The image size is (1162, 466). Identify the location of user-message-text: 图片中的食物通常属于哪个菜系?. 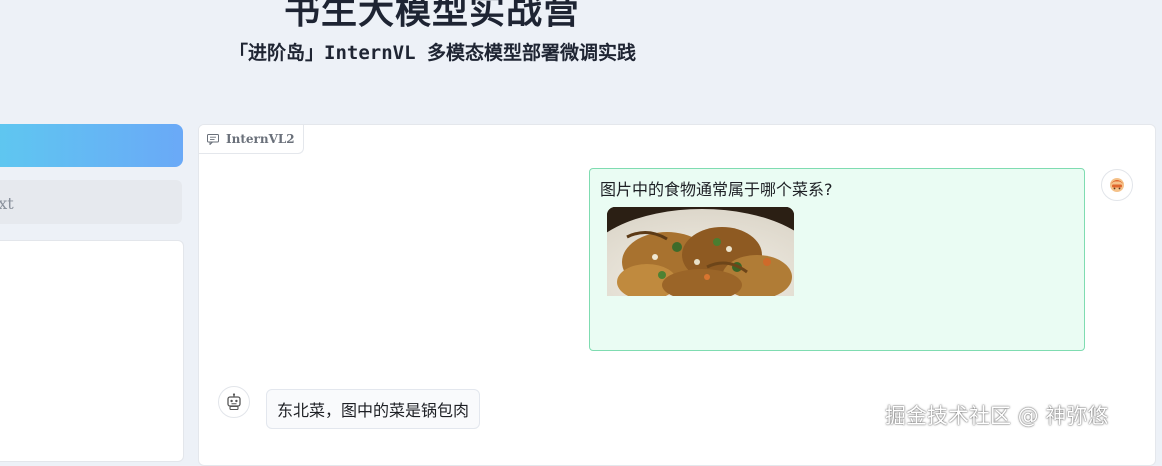
(716, 189).